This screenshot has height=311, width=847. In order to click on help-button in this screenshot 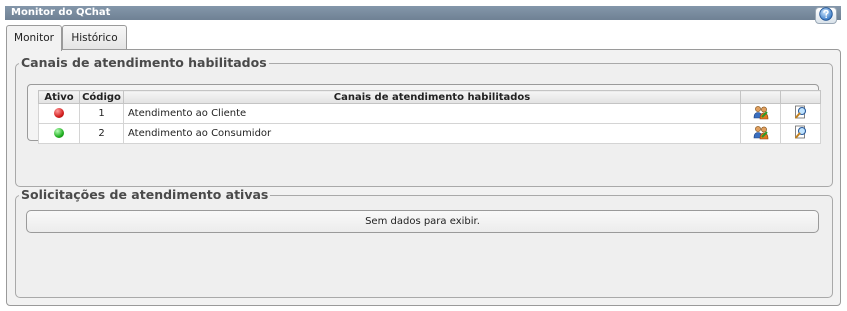, I will do `click(826, 15)`.